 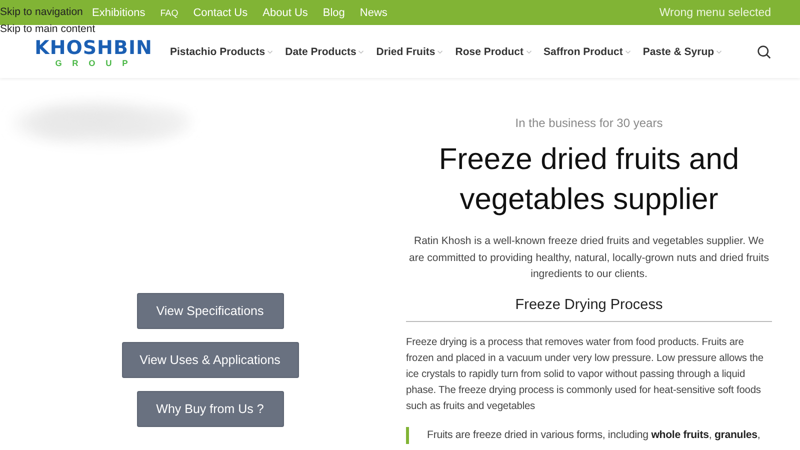 What do you see at coordinates (589, 180) in the screenshot?
I see `page-title: Freeze dried fruits and vegetables supplier` at bounding box center [589, 180].